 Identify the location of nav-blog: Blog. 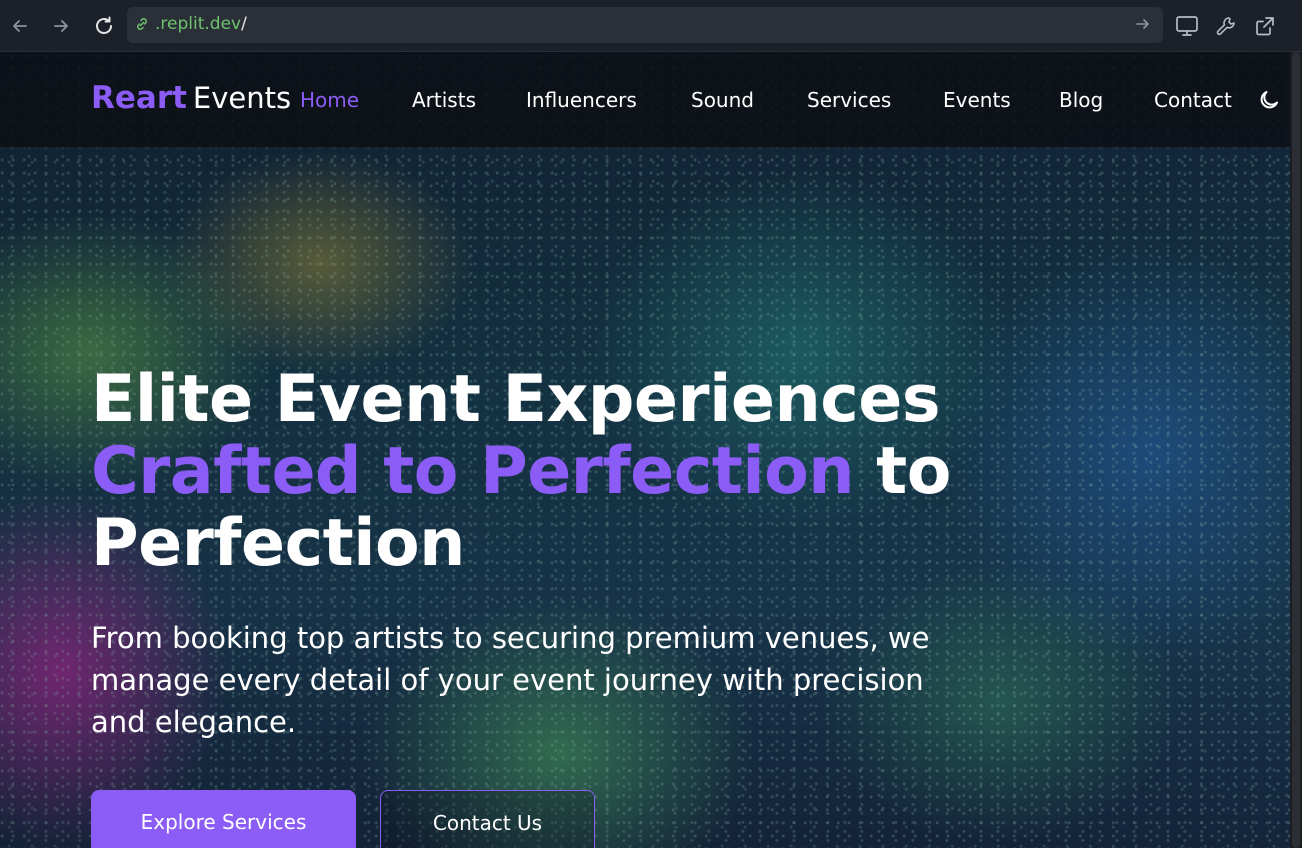
(1081, 100).